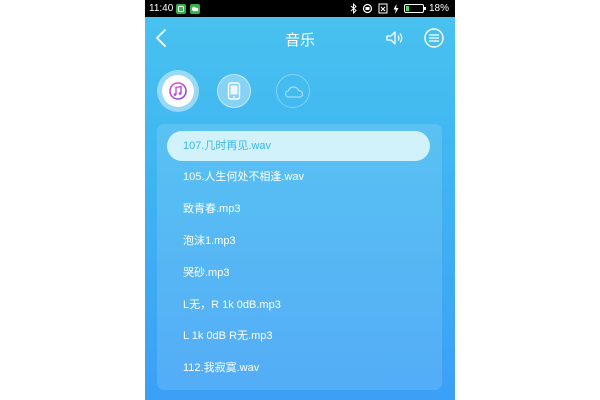 This screenshot has width=600, height=400. I want to click on bluetooth-icon, so click(353, 8).